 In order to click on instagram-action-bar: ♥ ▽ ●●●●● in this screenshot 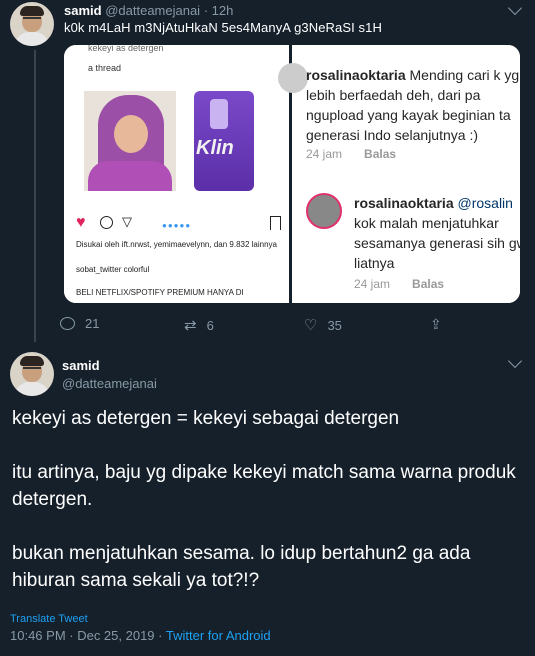, I will do `click(180, 222)`.